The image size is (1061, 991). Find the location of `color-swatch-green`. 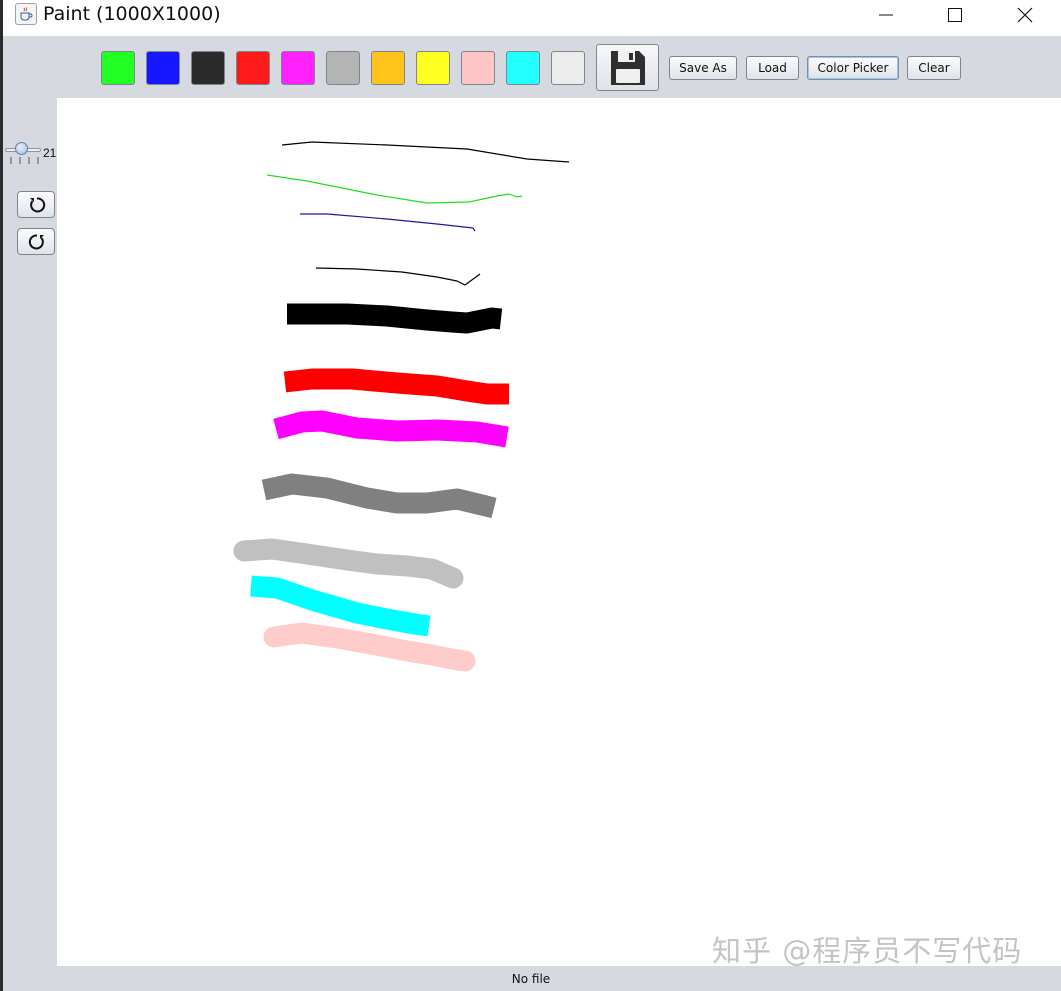

color-swatch-green is located at coordinates (118, 68).